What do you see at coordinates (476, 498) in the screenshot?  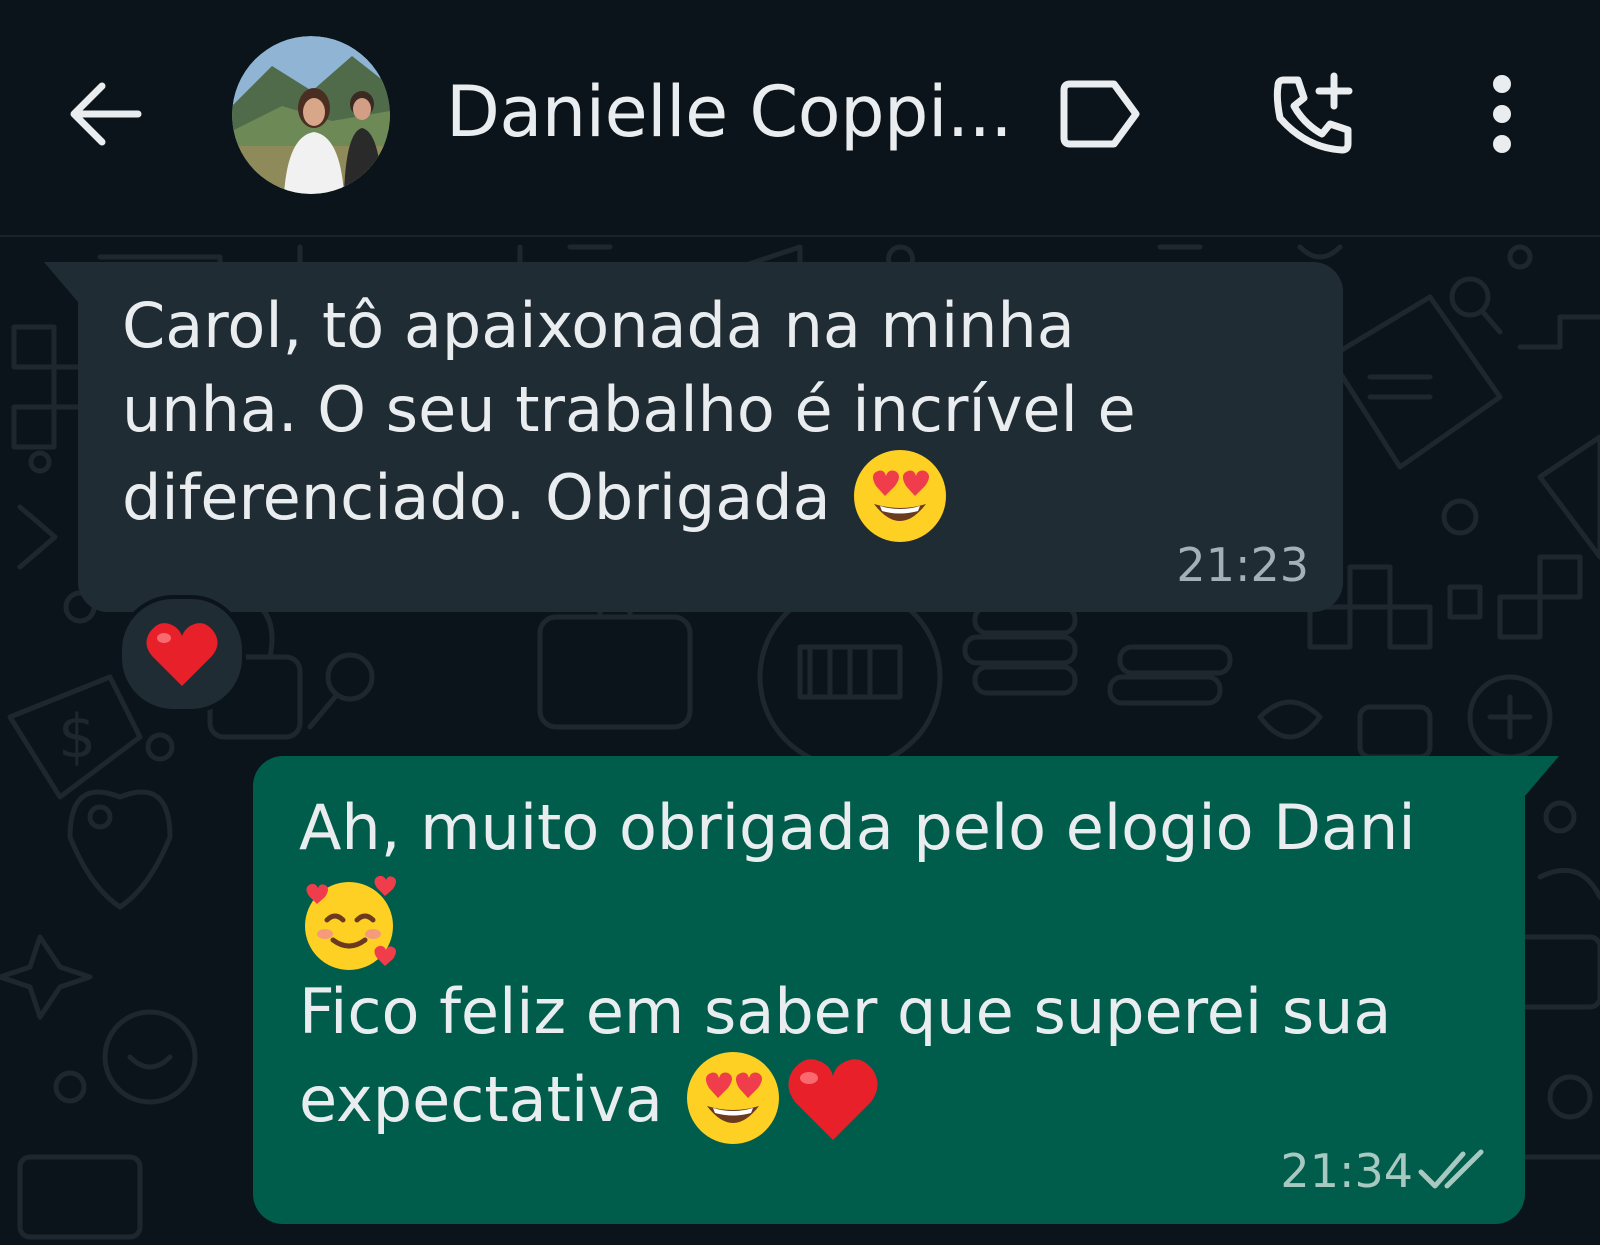 I see `message-line: diferenciado. Obrigada` at bounding box center [476, 498].